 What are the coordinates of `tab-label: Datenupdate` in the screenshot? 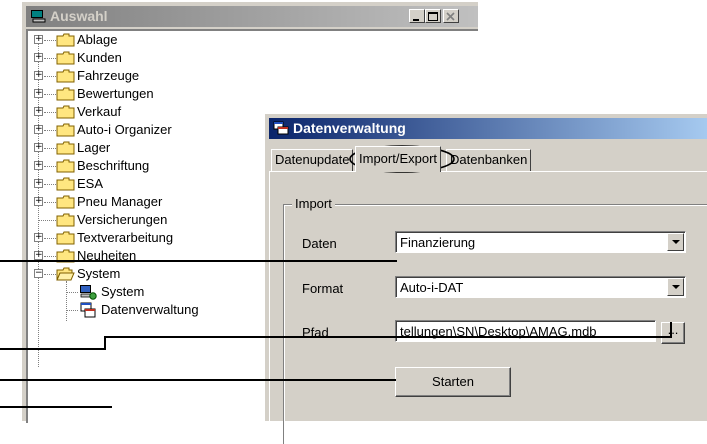 It's located at (312, 159).